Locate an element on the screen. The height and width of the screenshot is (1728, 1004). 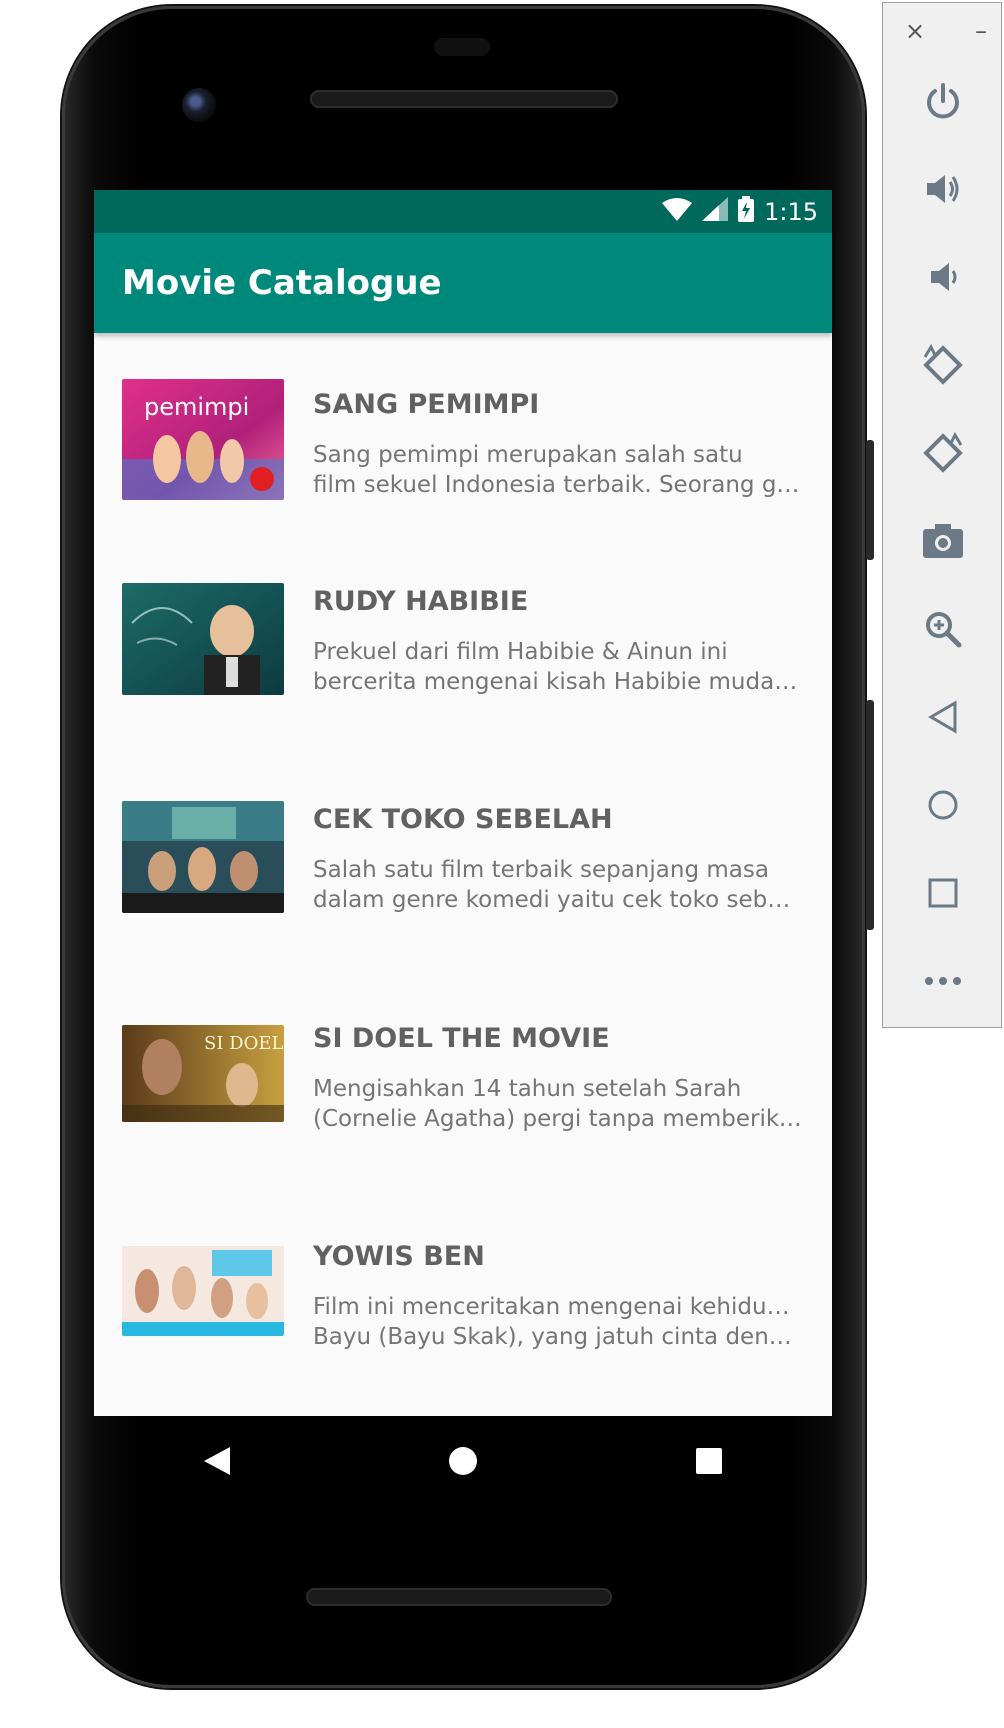
signal-icon is located at coordinates (715, 211).